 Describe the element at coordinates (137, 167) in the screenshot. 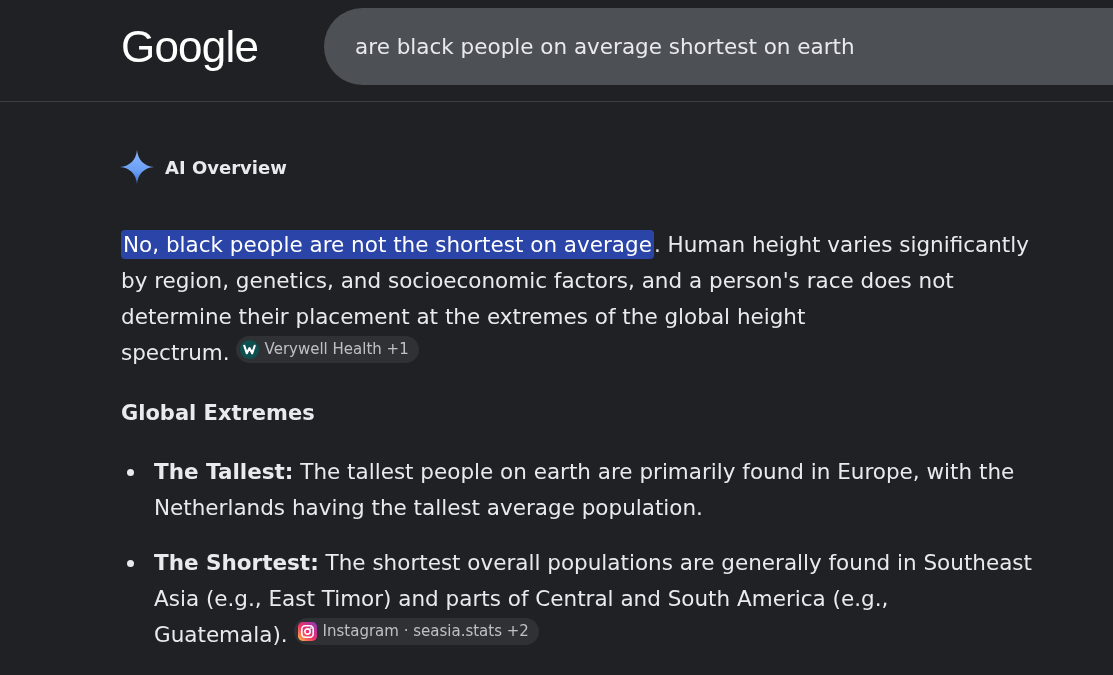

I see `sparkle-icon` at that location.